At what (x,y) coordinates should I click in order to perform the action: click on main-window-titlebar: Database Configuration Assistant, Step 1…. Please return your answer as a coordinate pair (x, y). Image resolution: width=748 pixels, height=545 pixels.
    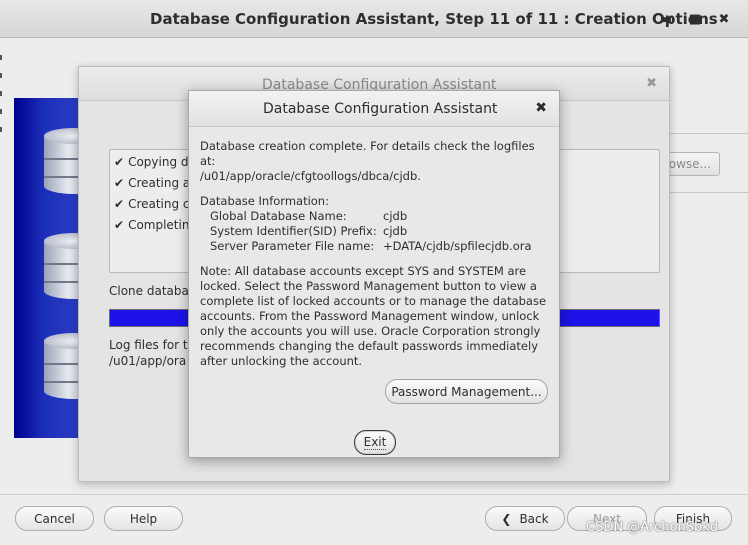
    Looking at the image, I should click on (374, 19).